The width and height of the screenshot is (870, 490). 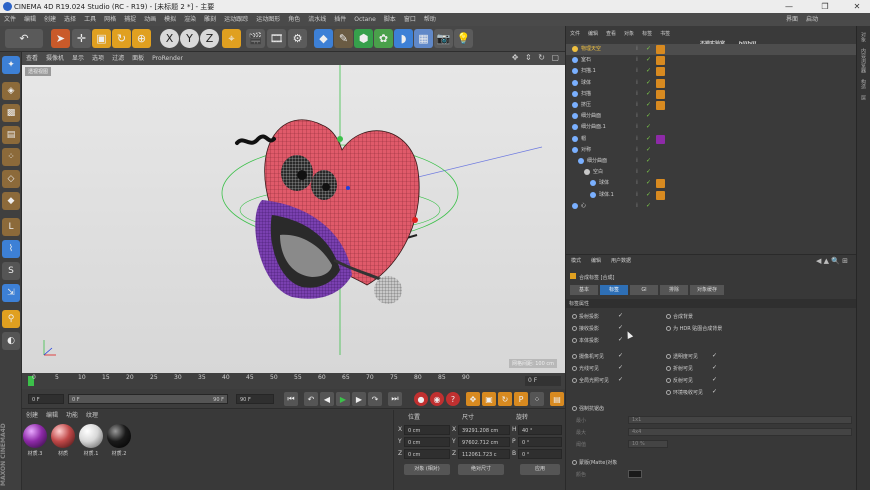 What do you see at coordinates (443, 38) in the screenshot?
I see `camera-icon: 📷` at bounding box center [443, 38].